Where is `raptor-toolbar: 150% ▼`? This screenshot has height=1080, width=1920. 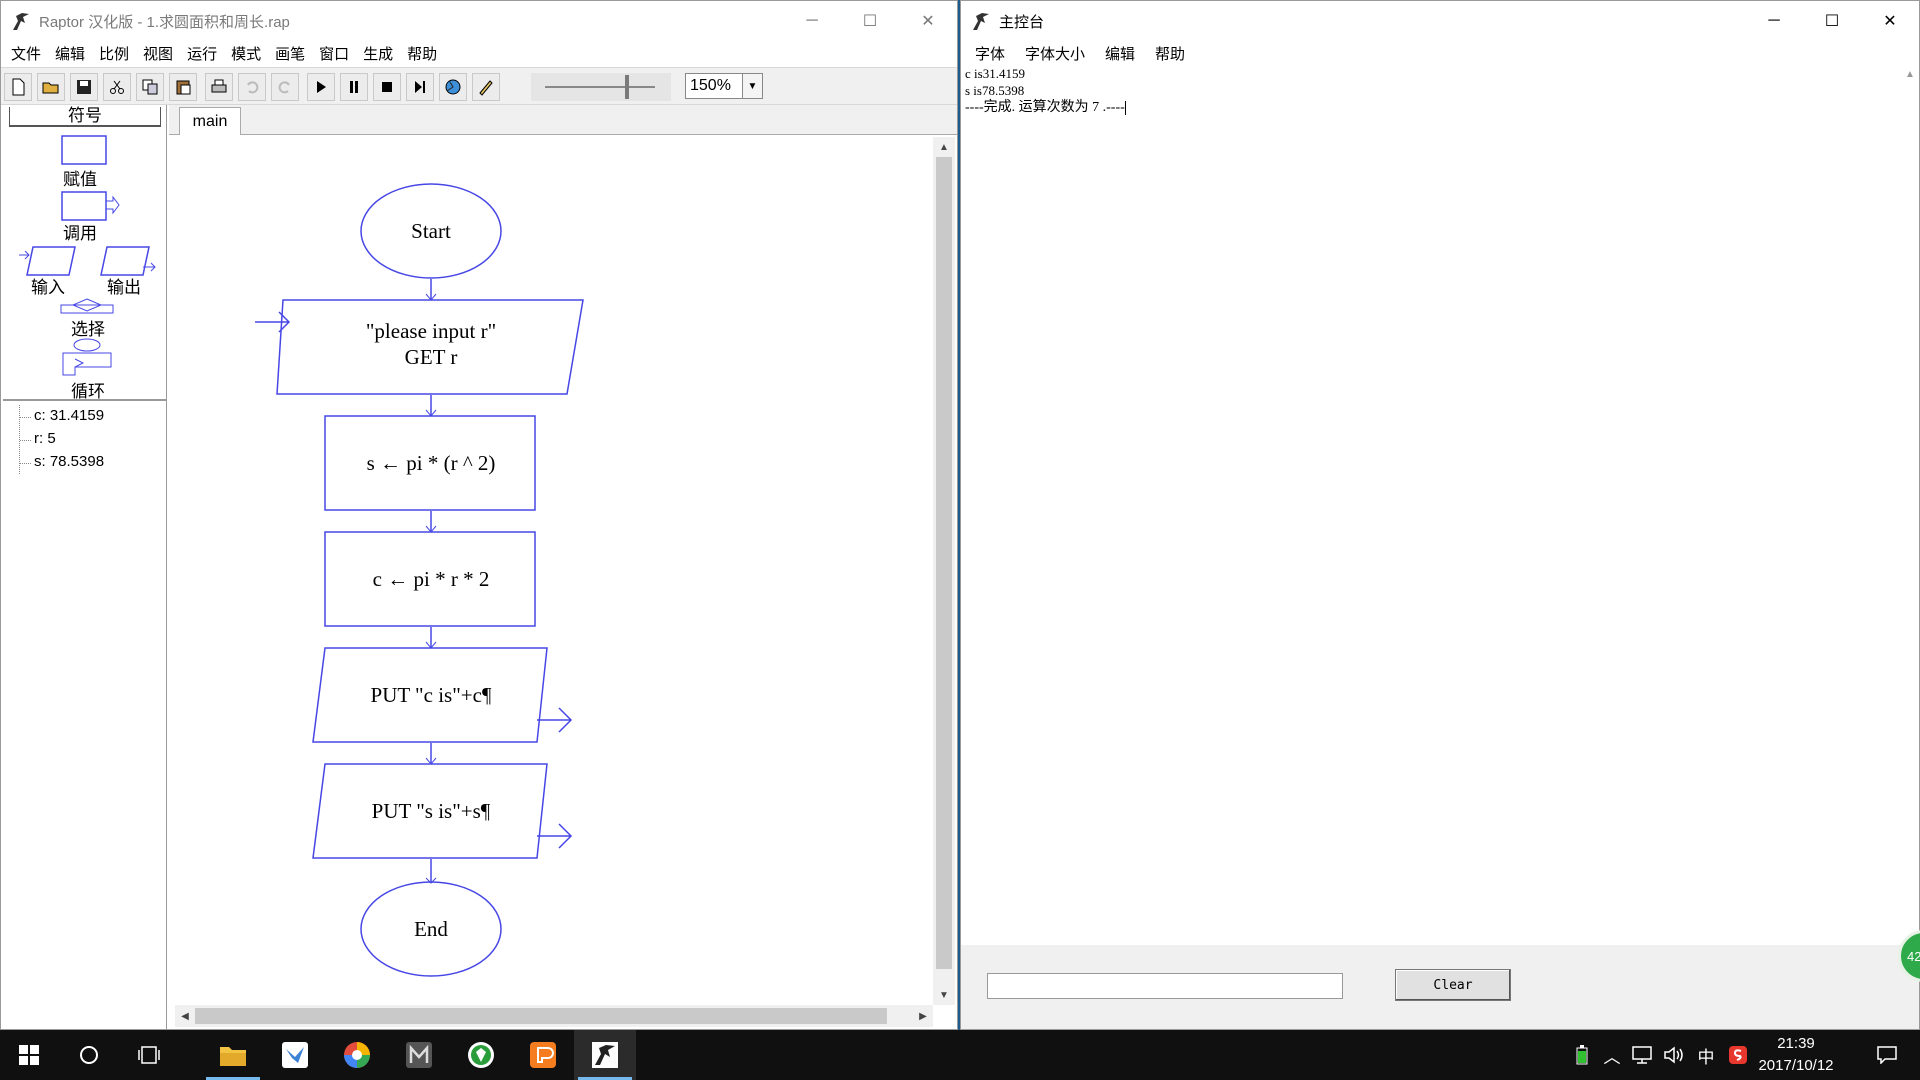 raptor-toolbar: 150% ▼ is located at coordinates (479, 86).